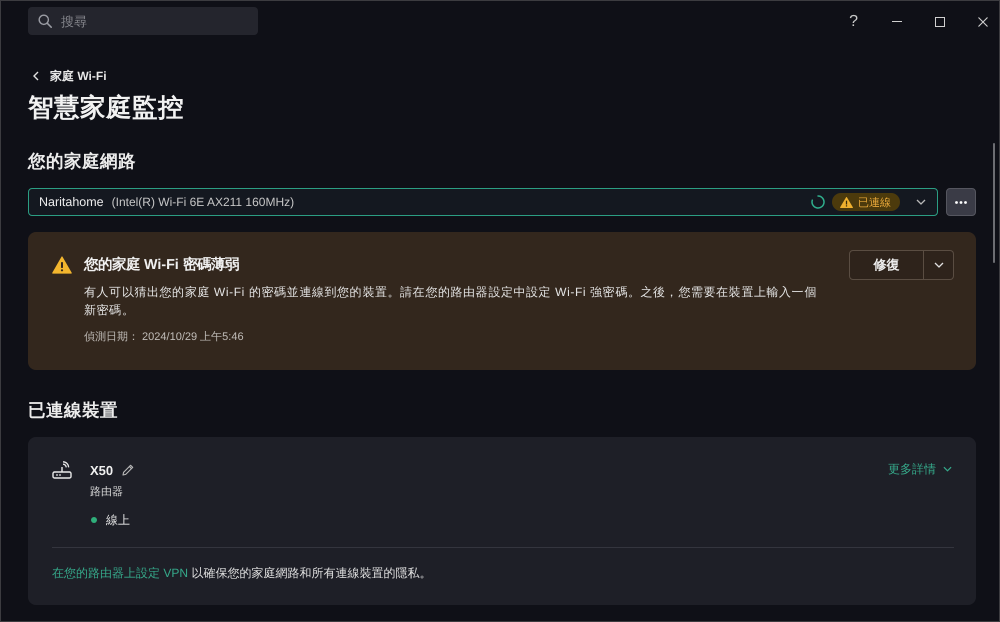 Image resolution: width=1000 pixels, height=622 pixels. I want to click on close-icon, so click(983, 21).